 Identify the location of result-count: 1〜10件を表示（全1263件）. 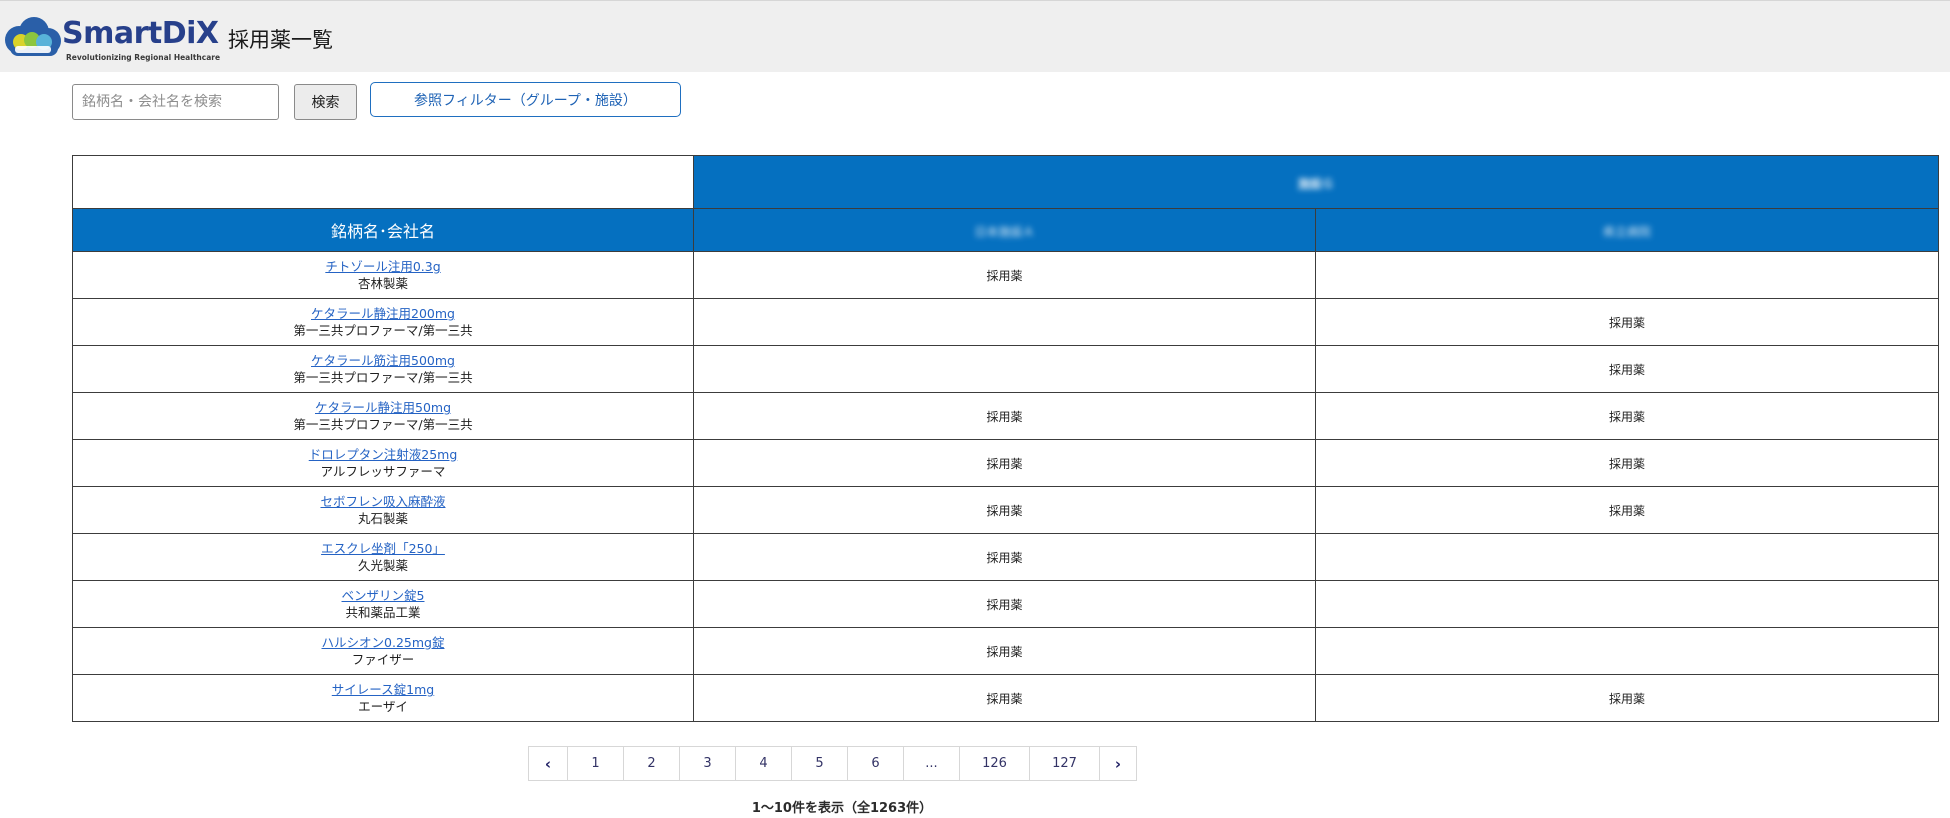
(842, 808).